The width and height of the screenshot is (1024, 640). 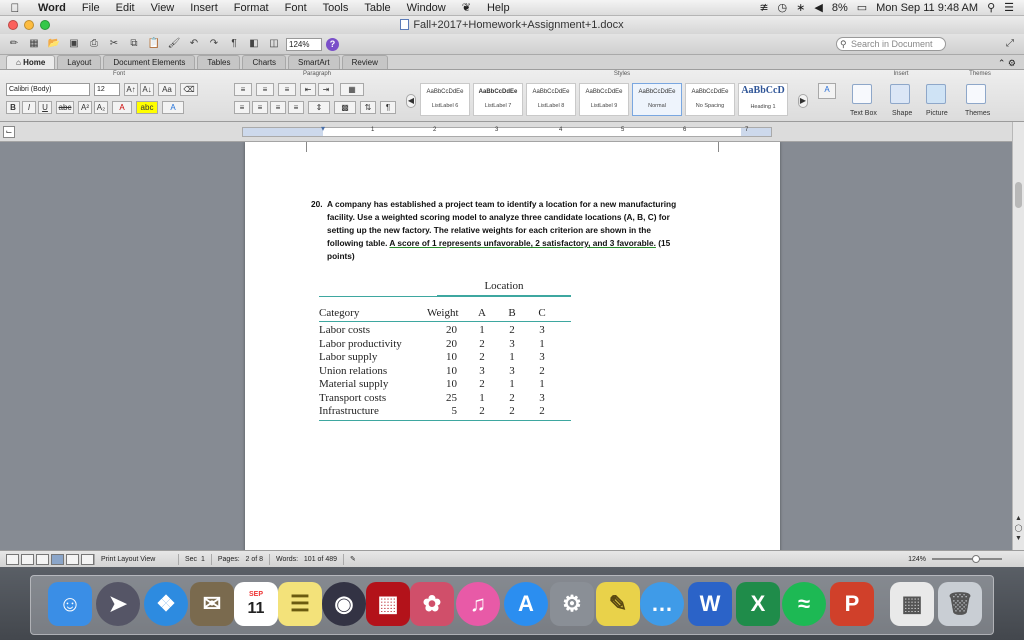 What do you see at coordinates (14, 44) in the screenshot?
I see `new-document-icon: ✏` at bounding box center [14, 44].